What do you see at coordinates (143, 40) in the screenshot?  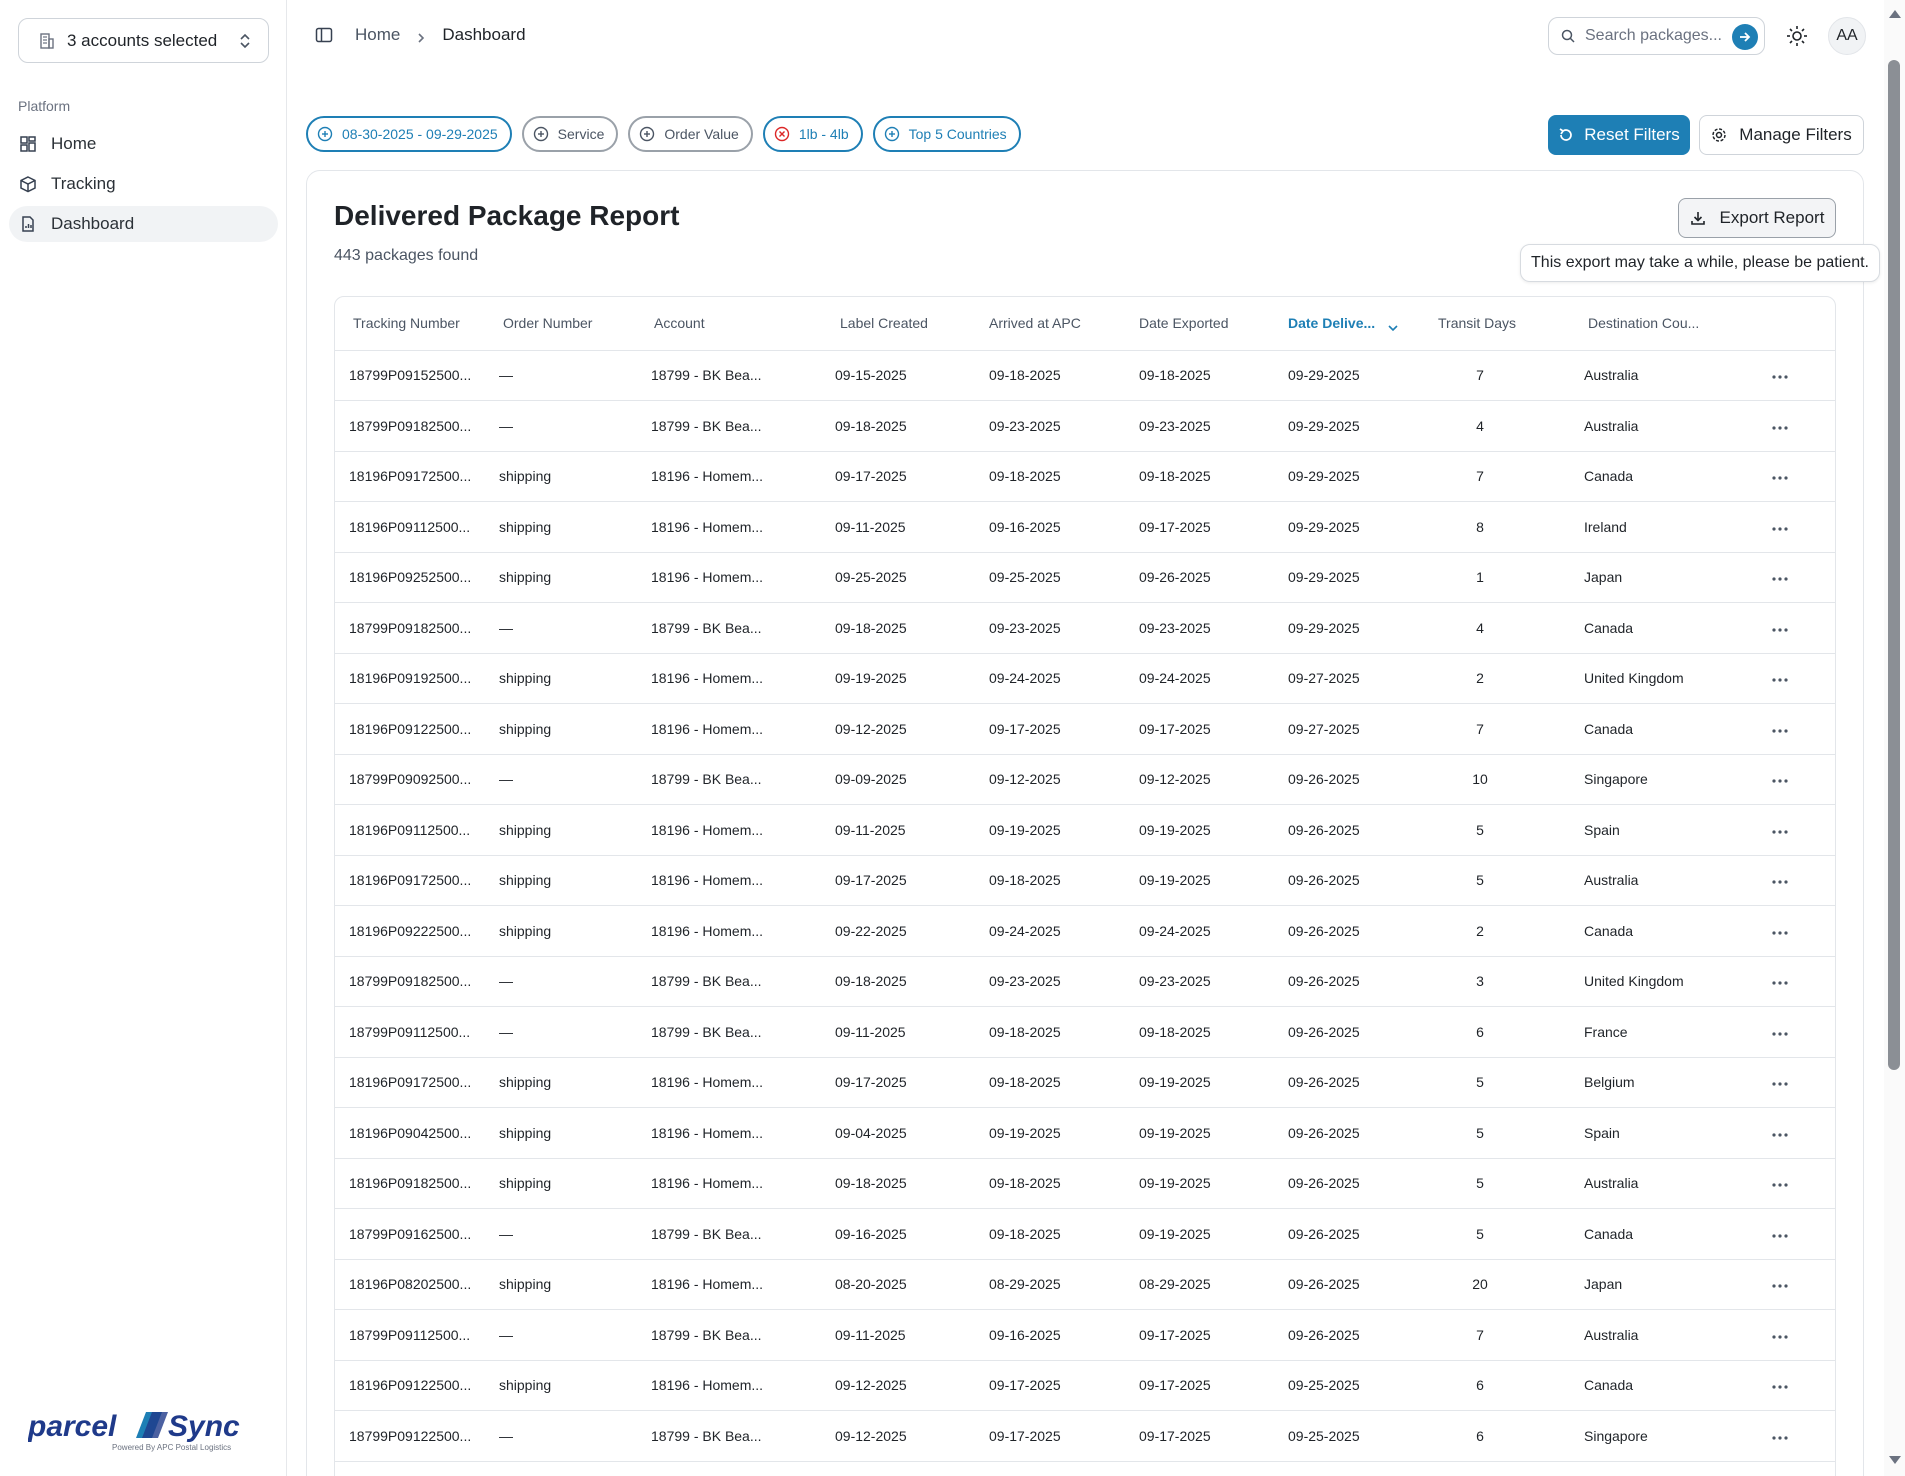 I see `account-selector: 3 accounts selected` at bounding box center [143, 40].